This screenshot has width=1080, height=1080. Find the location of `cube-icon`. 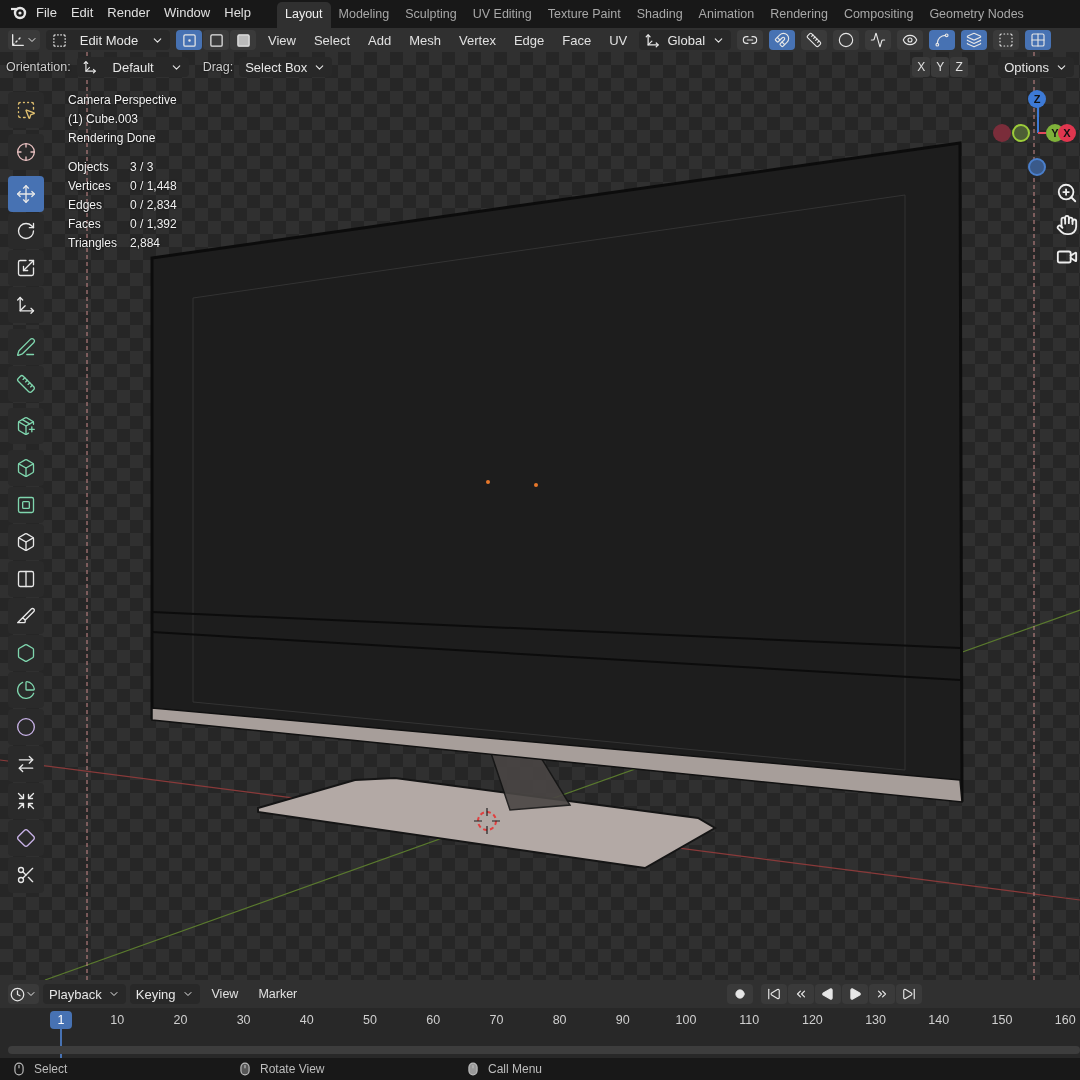

cube-icon is located at coordinates (26, 542).